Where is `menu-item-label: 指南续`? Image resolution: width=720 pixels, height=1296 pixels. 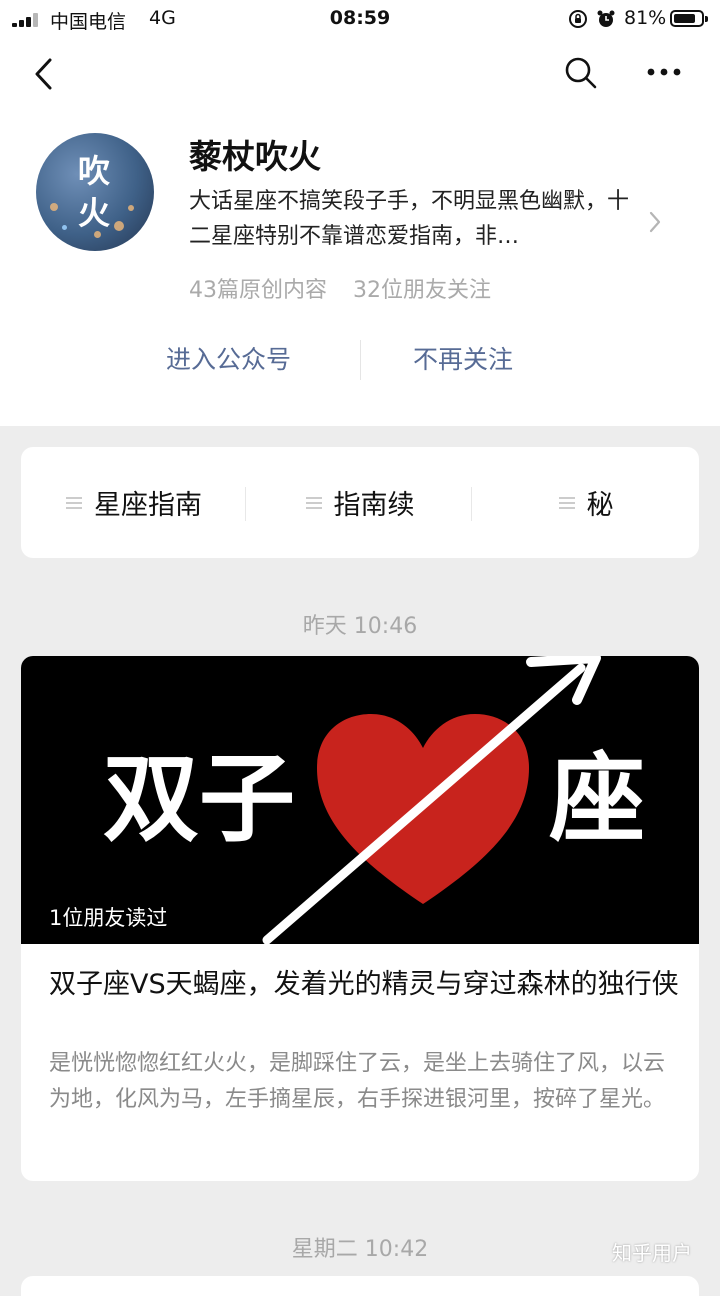 menu-item-label: 指南续 is located at coordinates (374, 505).